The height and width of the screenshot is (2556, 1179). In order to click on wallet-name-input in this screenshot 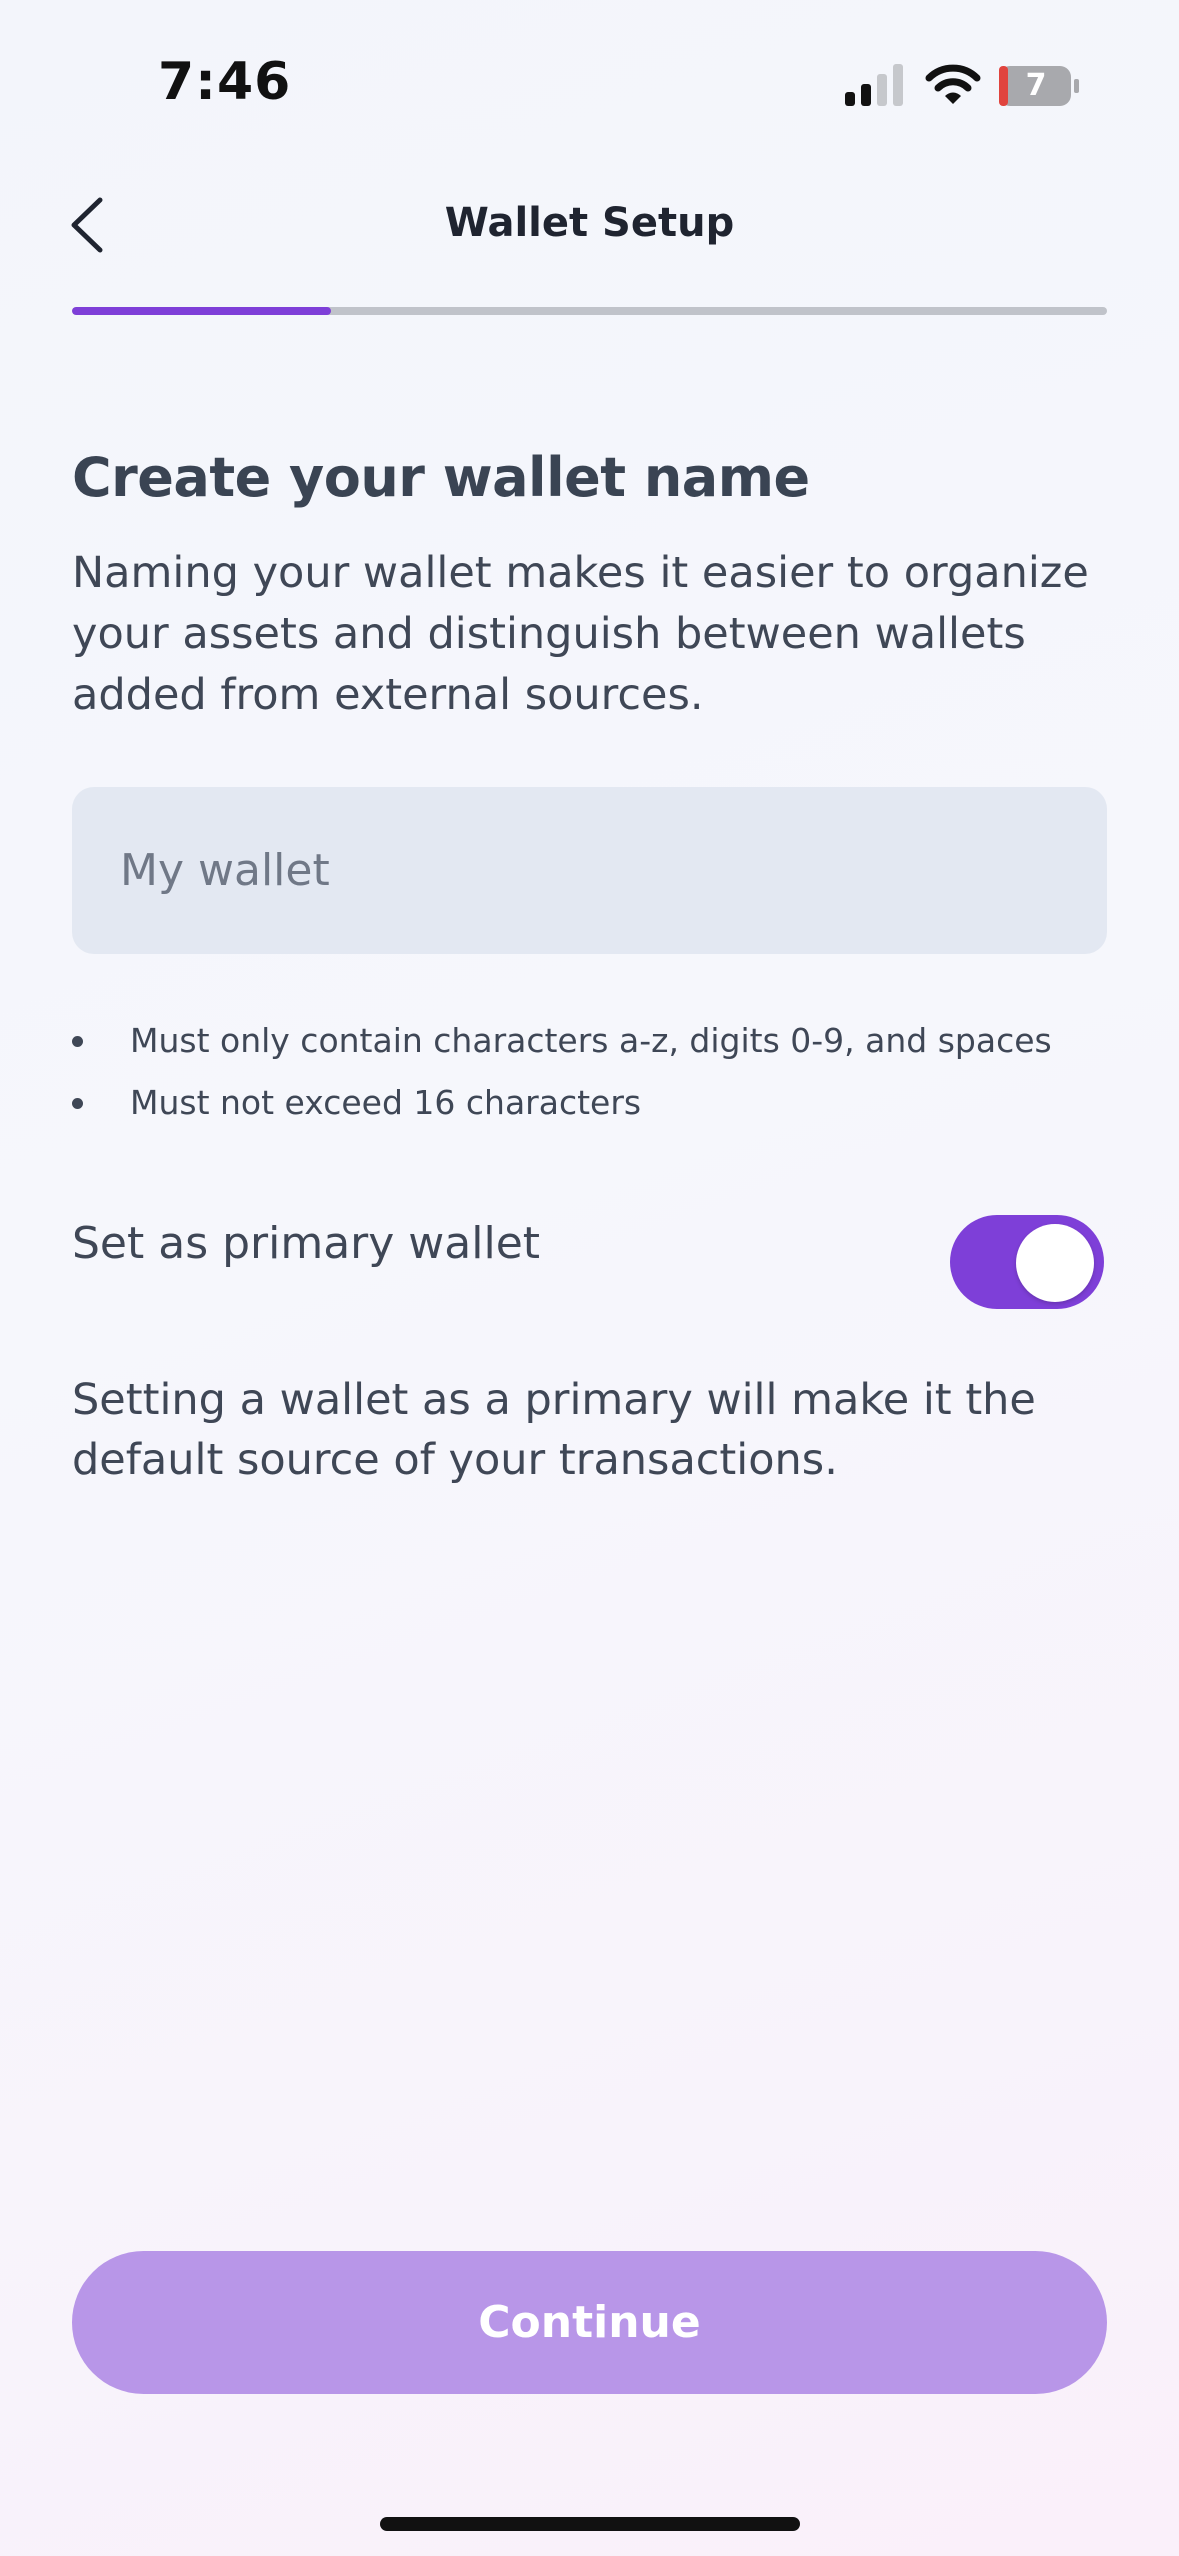, I will do `click(589, 870)`.